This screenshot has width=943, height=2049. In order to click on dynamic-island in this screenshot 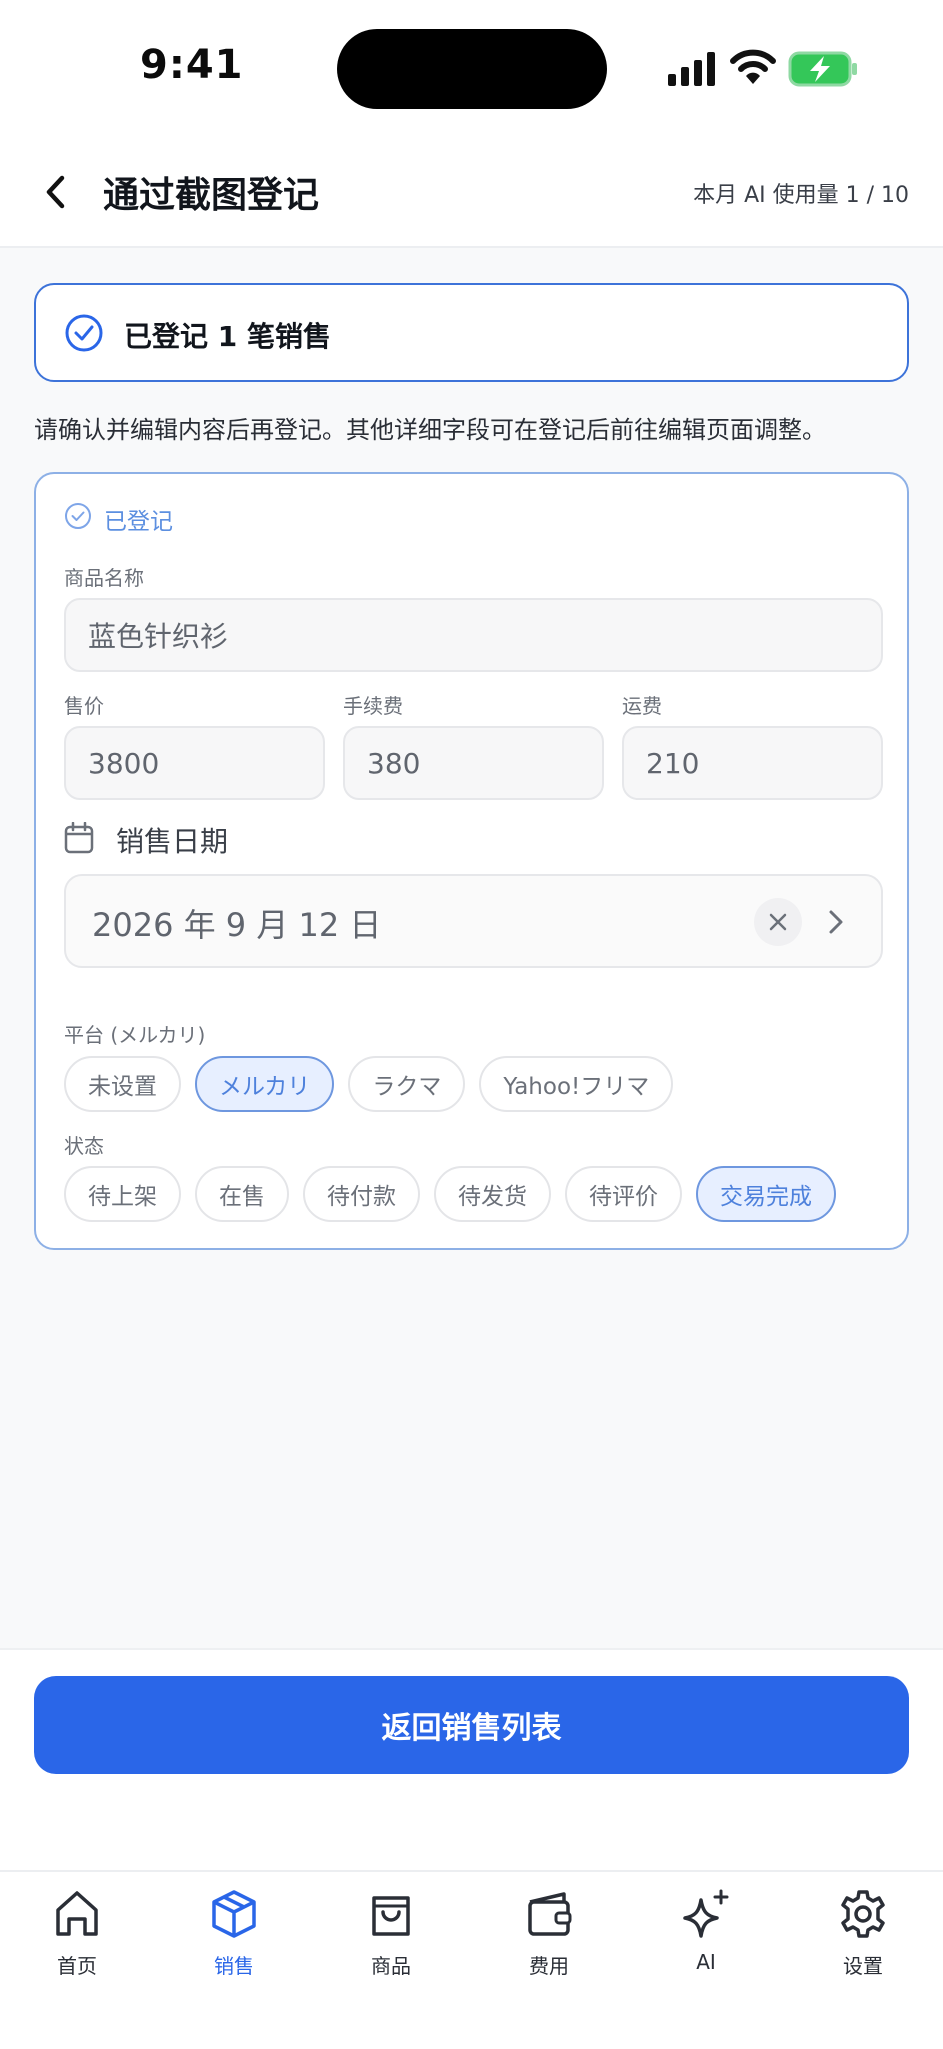, I will do `click(472, 69)`.